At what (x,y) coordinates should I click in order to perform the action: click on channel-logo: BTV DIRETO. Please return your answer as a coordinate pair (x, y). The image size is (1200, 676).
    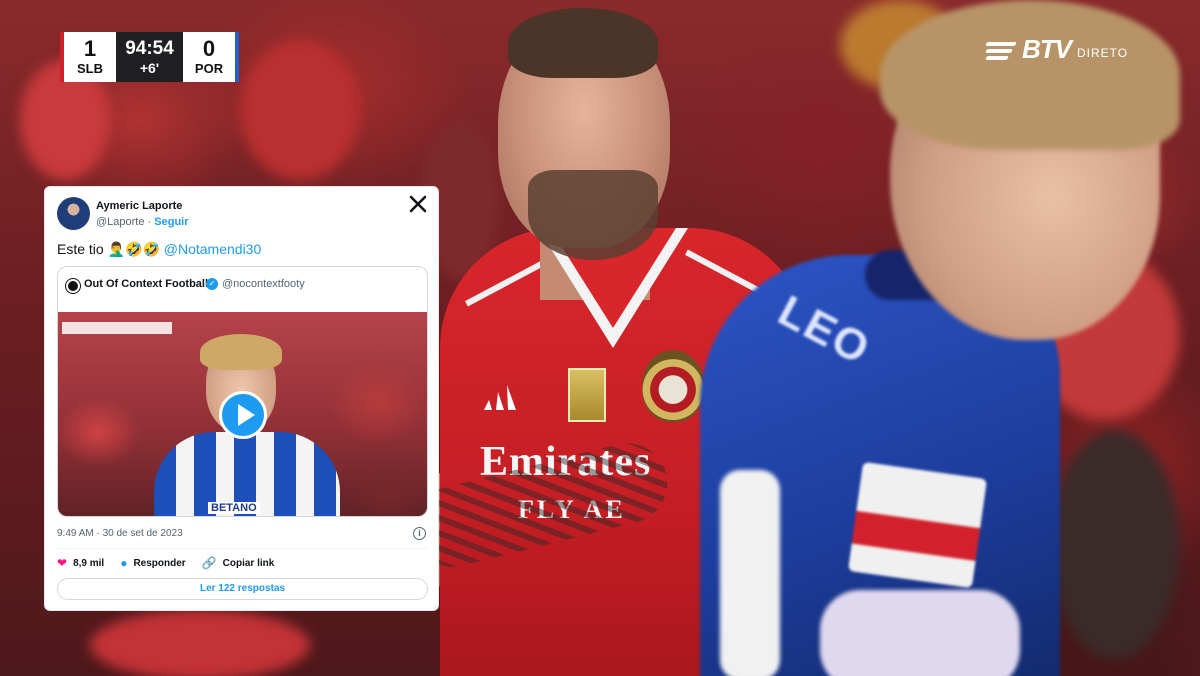
    Looking at the image, I should click on (1057, 49).